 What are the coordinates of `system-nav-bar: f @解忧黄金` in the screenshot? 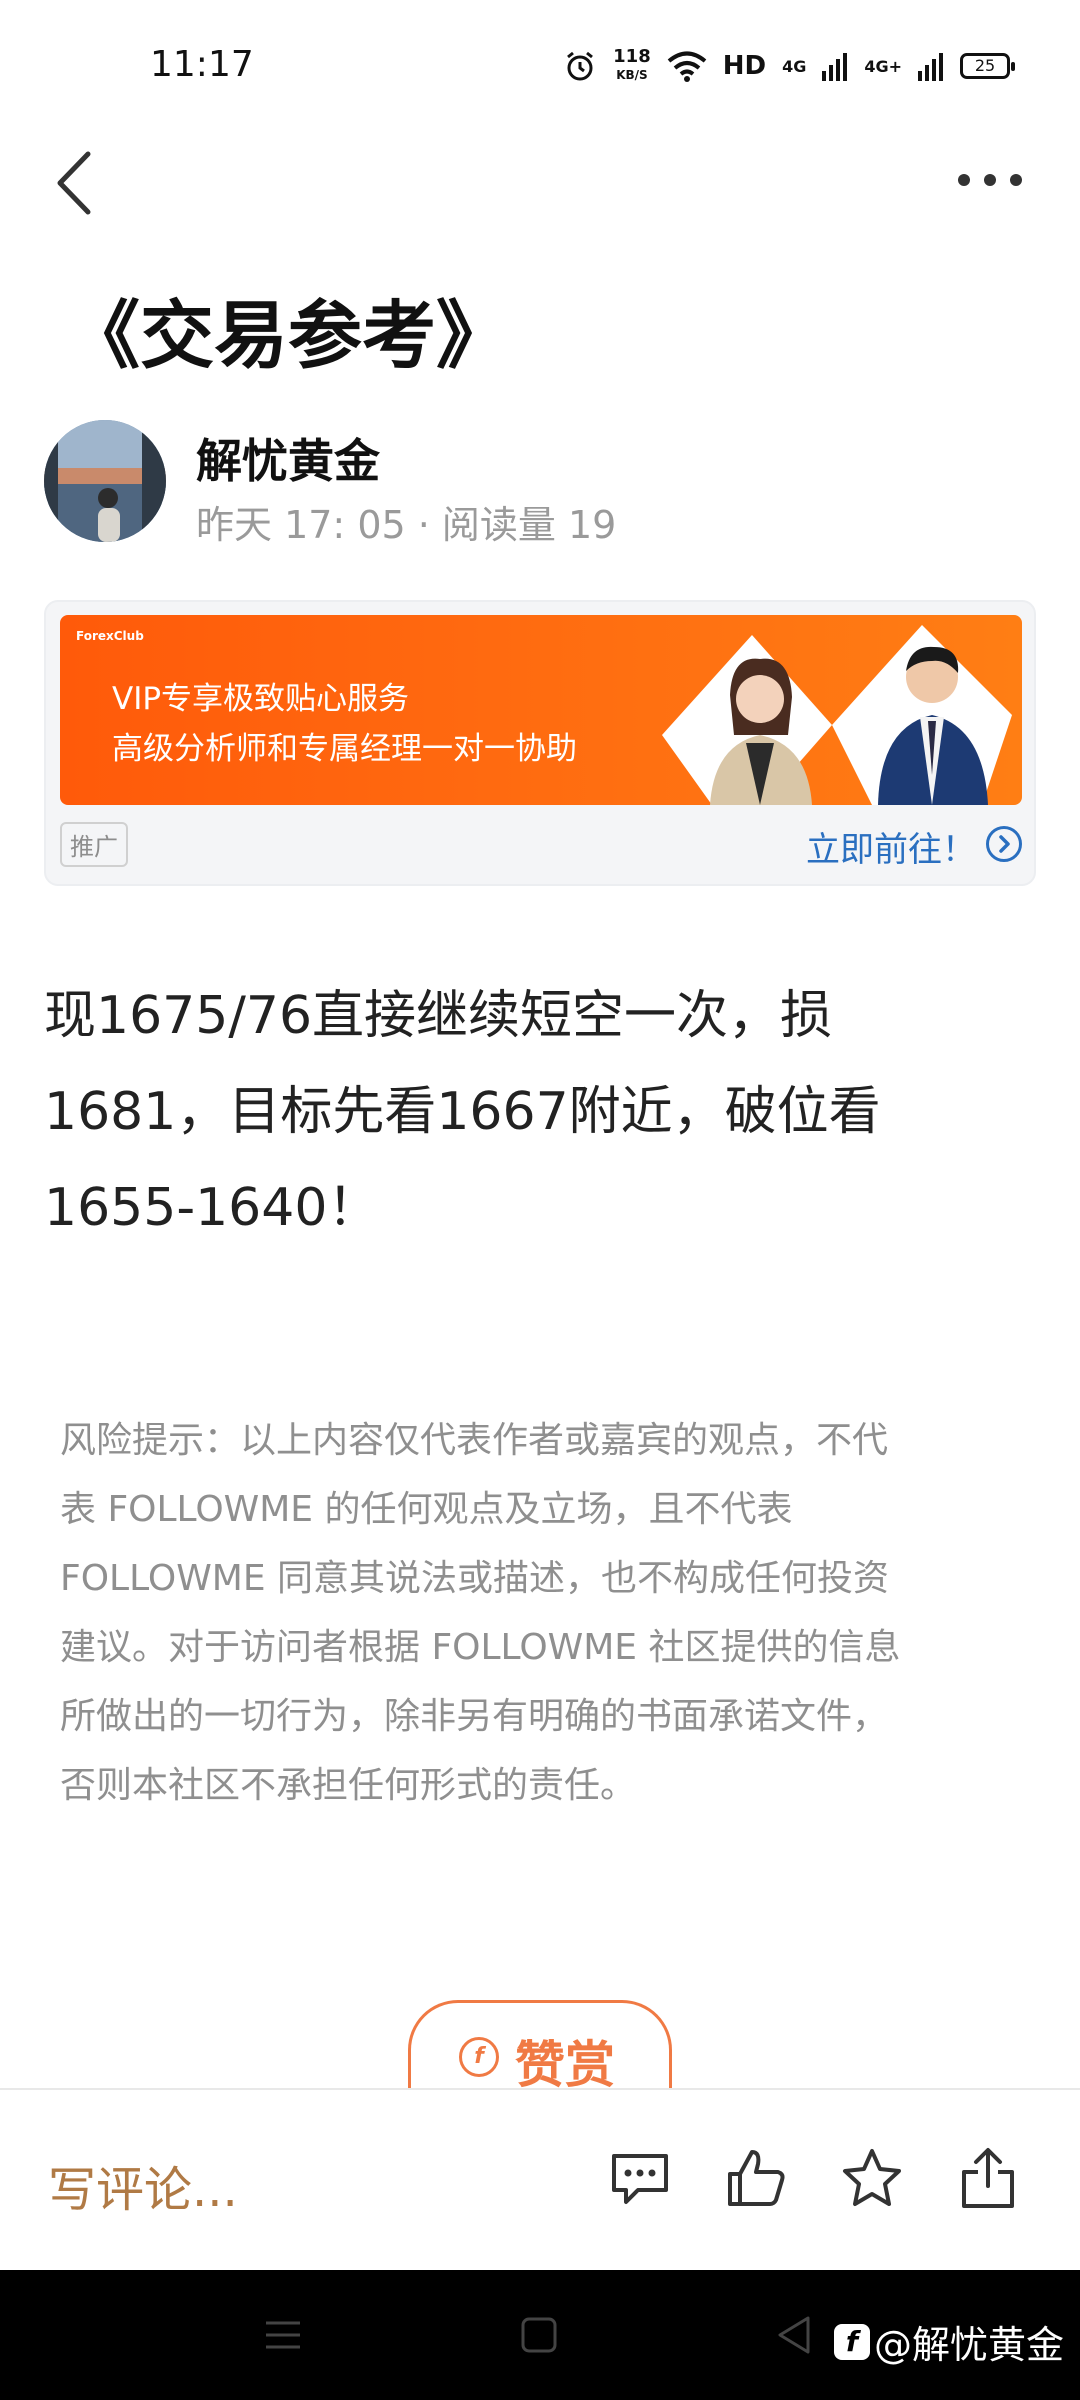 It's located at (540, 2335).